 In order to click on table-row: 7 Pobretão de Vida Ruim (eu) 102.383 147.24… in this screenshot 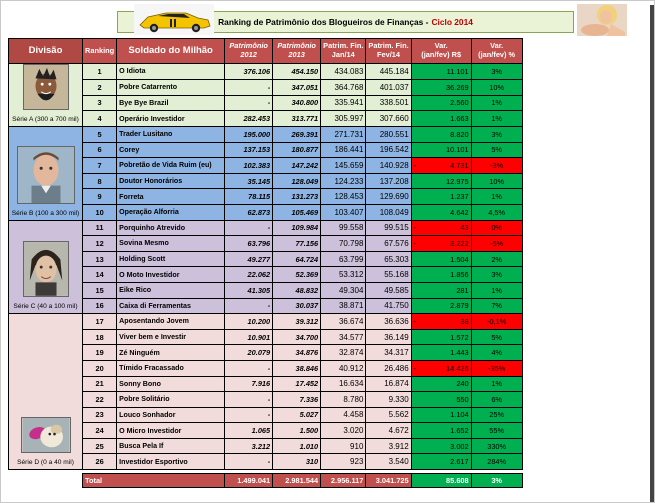, I will do `click(266, 165)`.